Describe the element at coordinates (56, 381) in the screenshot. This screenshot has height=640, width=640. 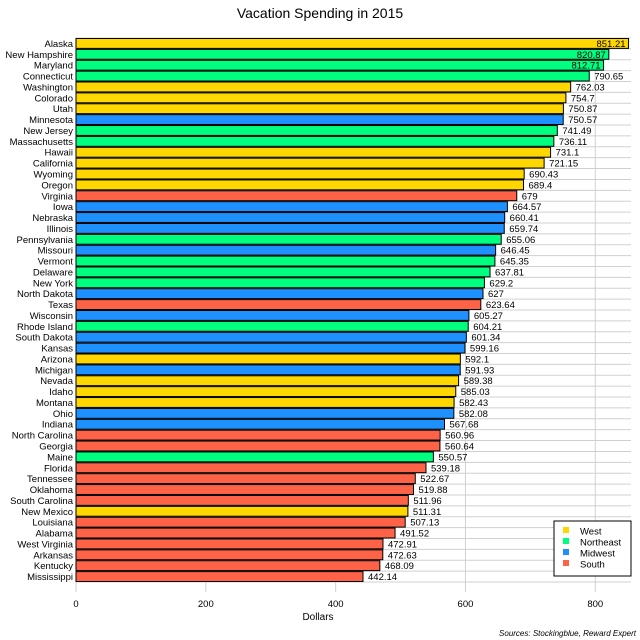
I see `state-label: Nevada` at that location.